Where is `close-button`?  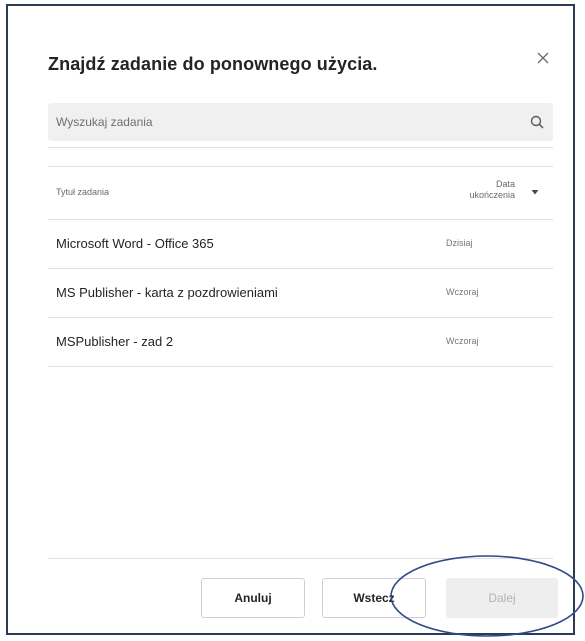 close-button is located at coordinates (543, 58).